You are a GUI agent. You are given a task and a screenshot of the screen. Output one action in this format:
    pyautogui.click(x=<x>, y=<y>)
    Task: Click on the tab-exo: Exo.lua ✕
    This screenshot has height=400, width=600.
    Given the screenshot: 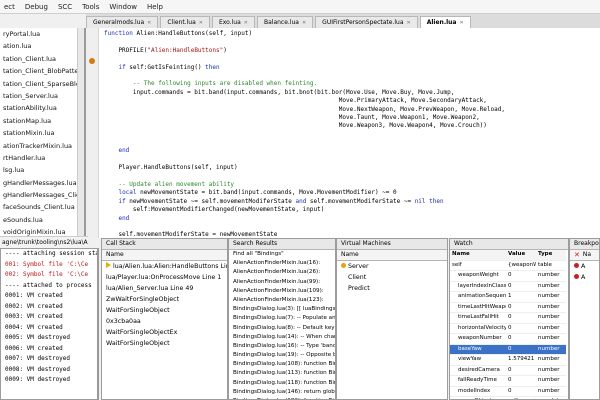 What is the action you would take?
    pyautogui.click(x=233, y=22)
    